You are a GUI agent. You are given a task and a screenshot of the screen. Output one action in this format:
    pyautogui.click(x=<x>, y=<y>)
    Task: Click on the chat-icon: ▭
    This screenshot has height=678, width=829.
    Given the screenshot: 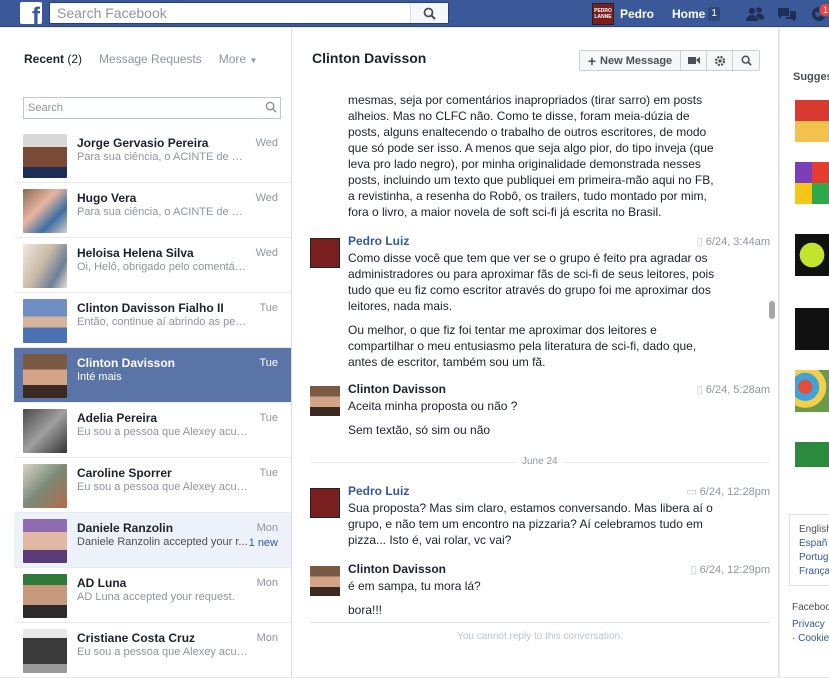 What is the action you would take?
    pyautogui.click(x=691, y=492)
    